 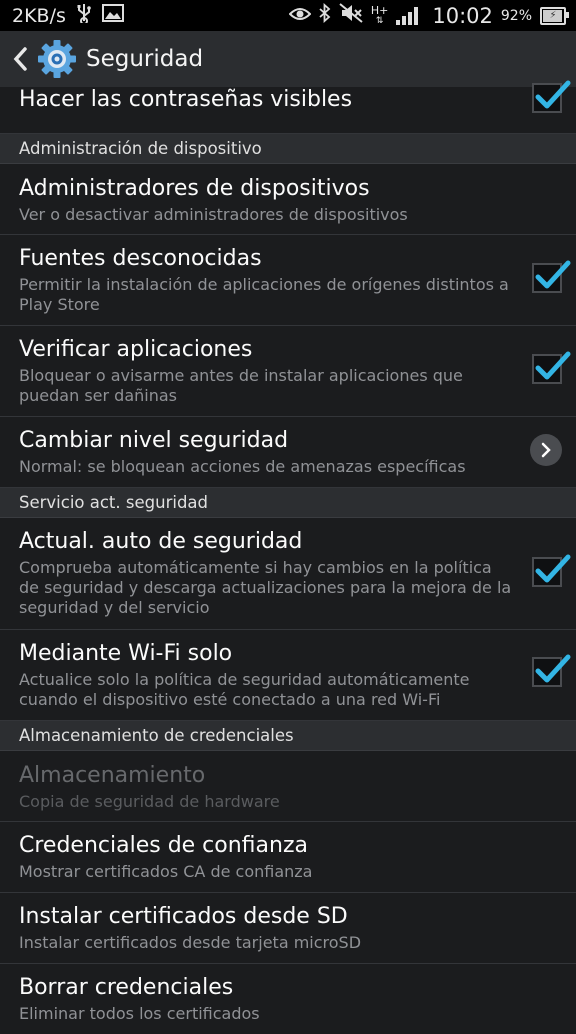 I want to click on clock: 10:02, so click(x=462, y=15).